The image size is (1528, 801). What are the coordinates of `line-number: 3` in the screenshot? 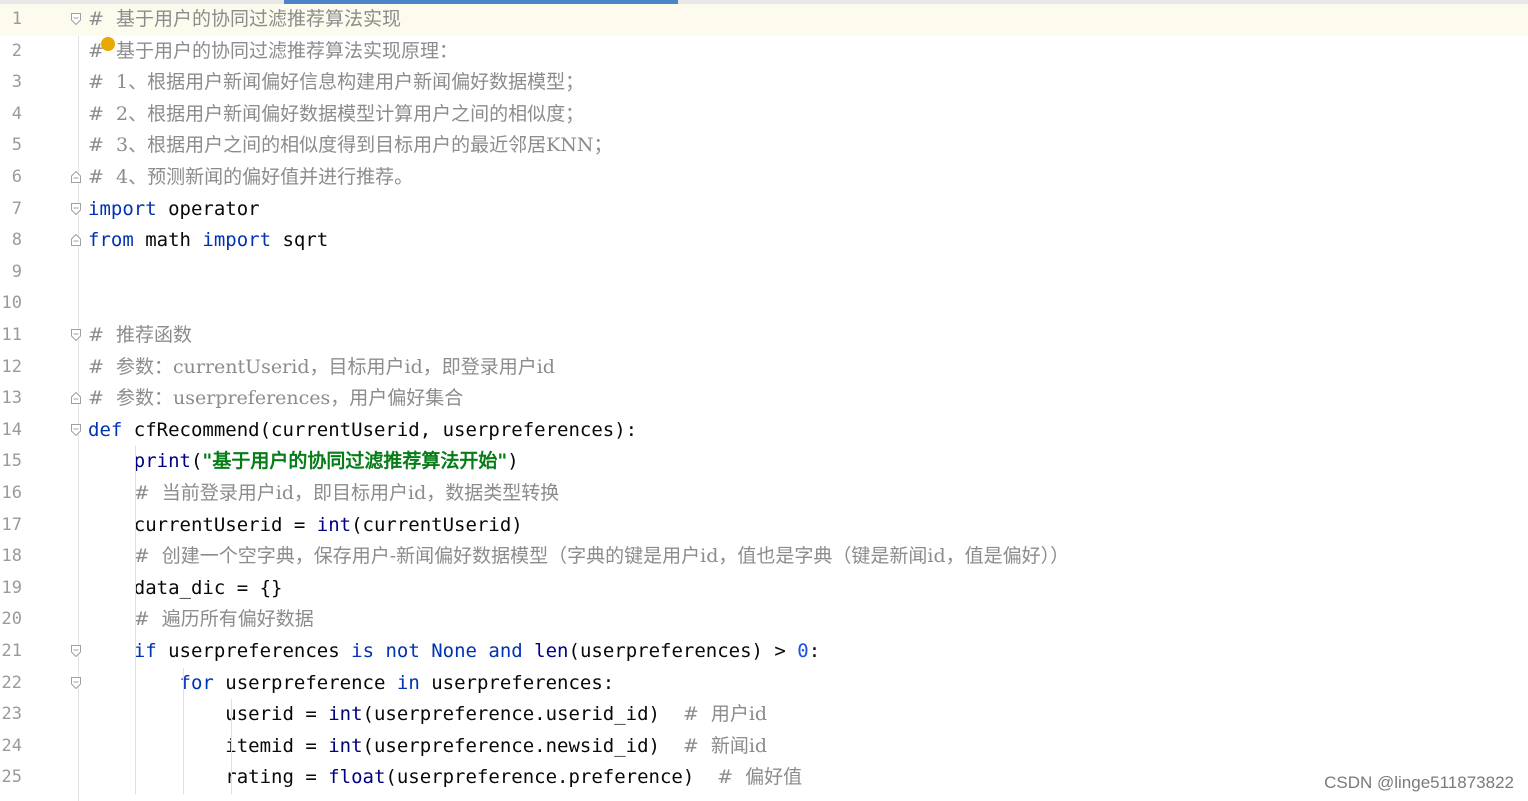 It's located at (16, 82).